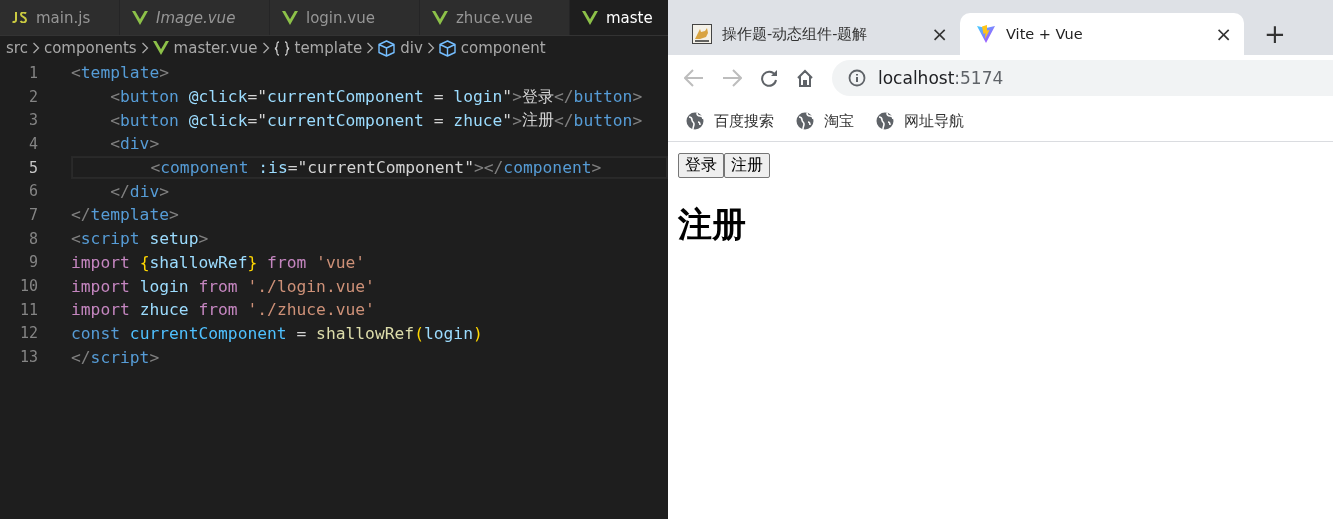 This screenshot has height=519, width=1333. Describe the element at coordinates (495, 17) in the screenshot. I see `editor-tab: zhuce.vue` at that location.